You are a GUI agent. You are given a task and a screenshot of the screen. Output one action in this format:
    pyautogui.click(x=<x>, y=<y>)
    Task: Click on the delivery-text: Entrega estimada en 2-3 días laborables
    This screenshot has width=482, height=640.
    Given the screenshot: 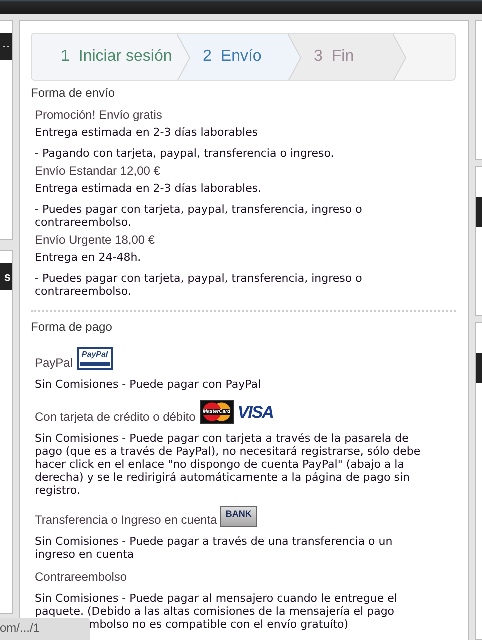 What is the action you would take?
    pyautogui.click(x=147, y=132)
    